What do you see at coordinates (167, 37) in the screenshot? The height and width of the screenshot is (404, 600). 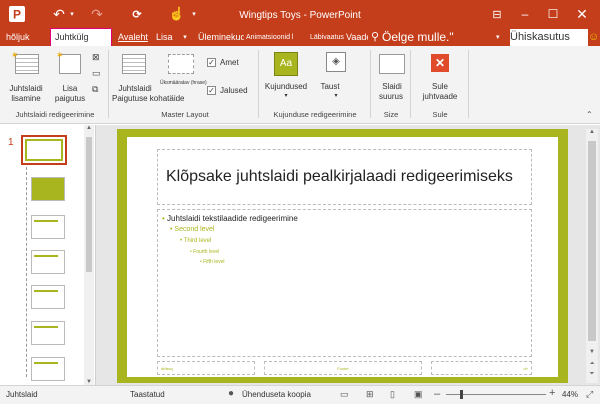 I see `tab-insert: Lisa` at bounding box center [167, 37].